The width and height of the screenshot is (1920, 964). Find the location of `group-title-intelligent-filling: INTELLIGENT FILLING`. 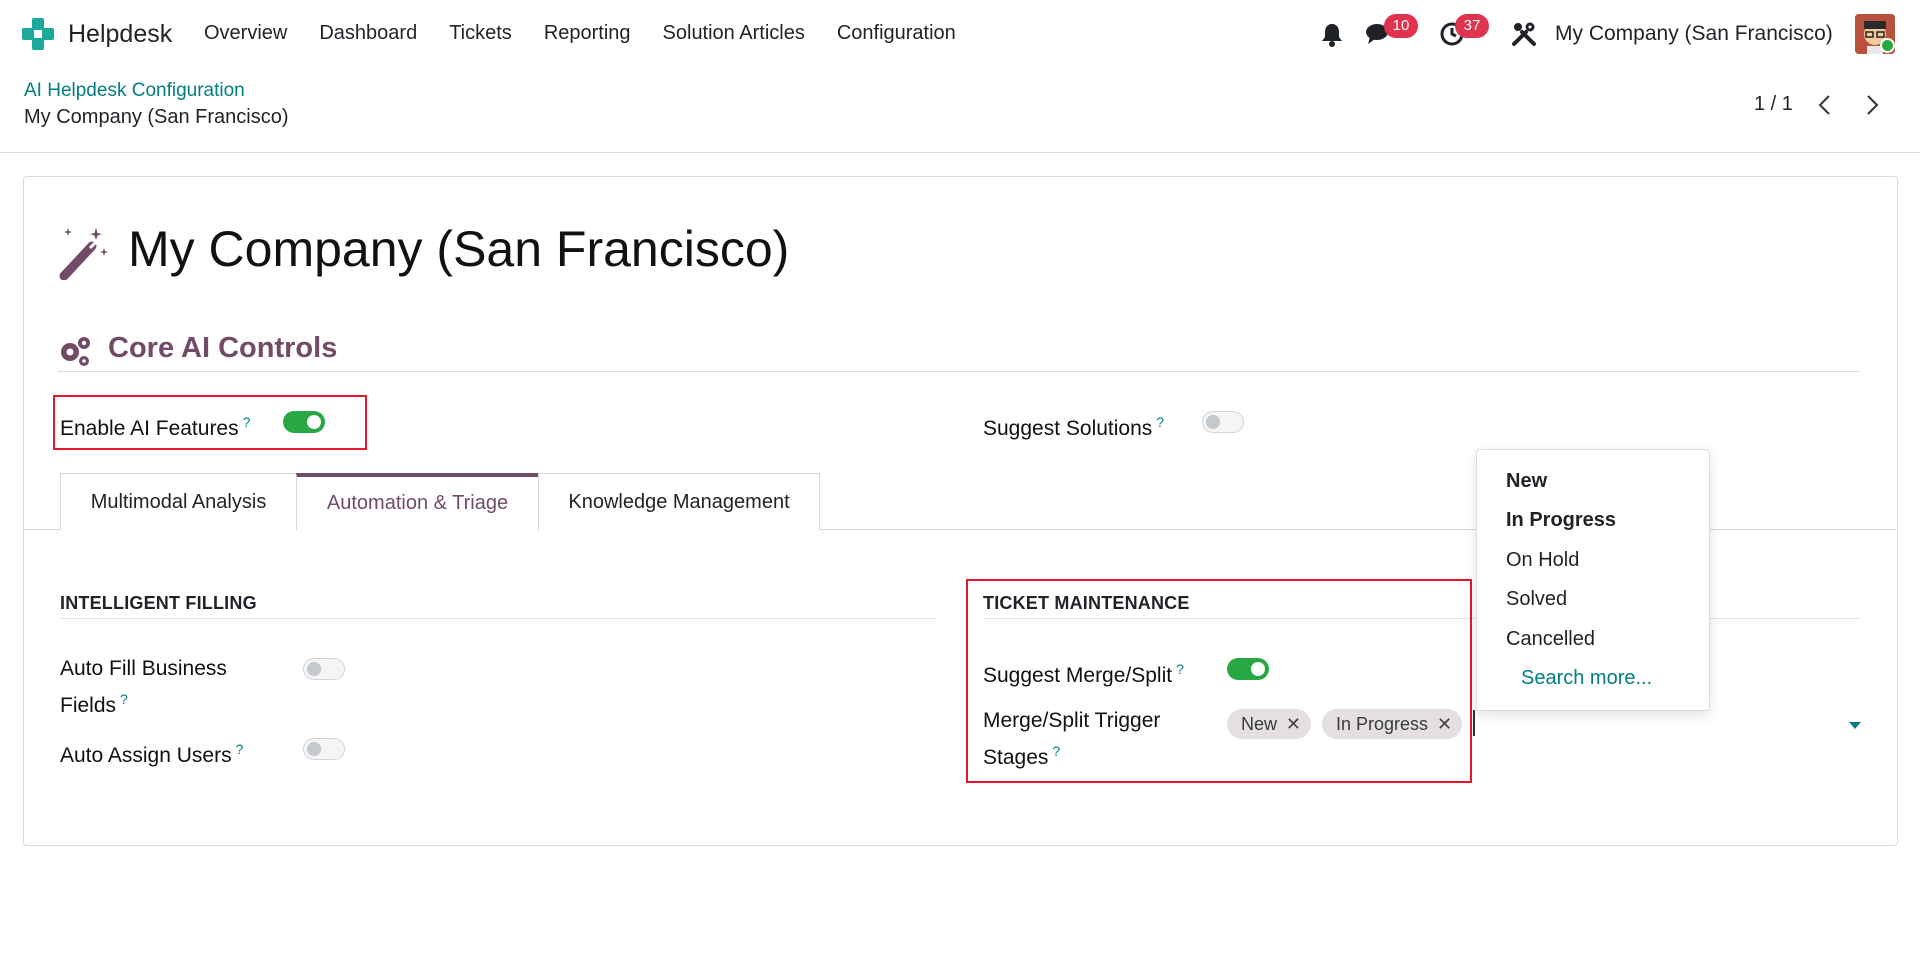

group-title-intelligent-filling: INTELLIGENT FILLING is located at coordinates (158, 603).